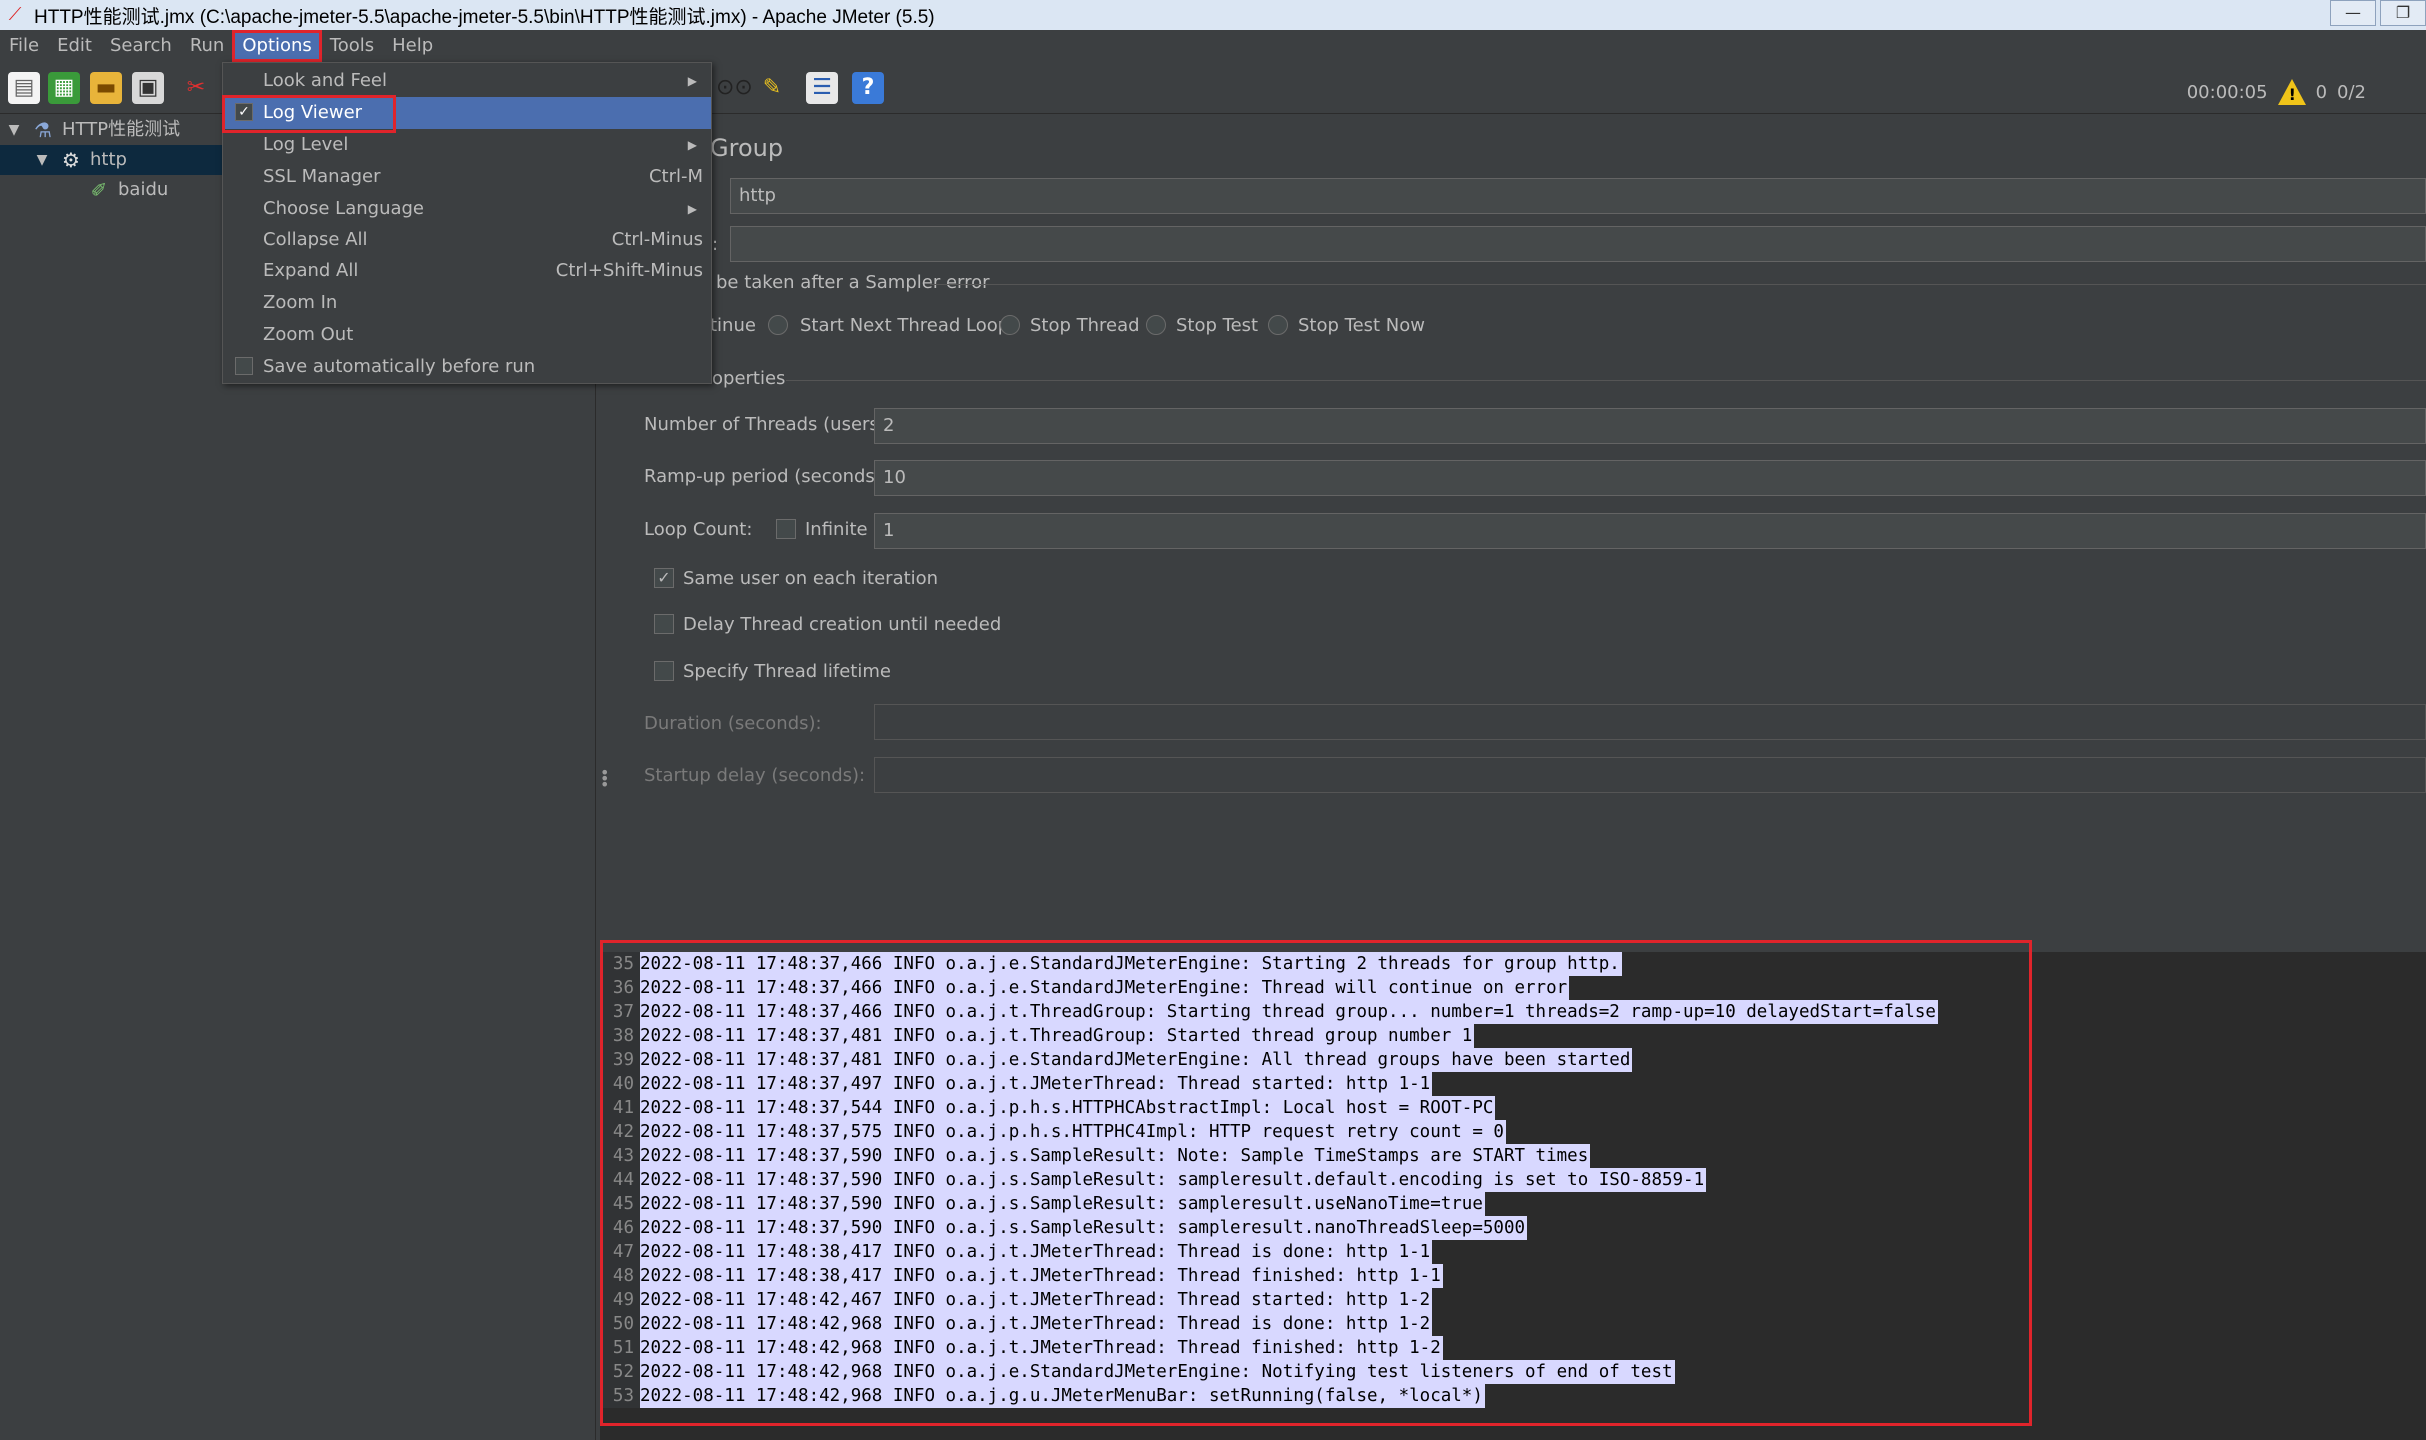 The image size is (2426, 1440). Describe the element at coordinates (143, 189) in the screenshot. I see `tree-label: baidu` at that location.